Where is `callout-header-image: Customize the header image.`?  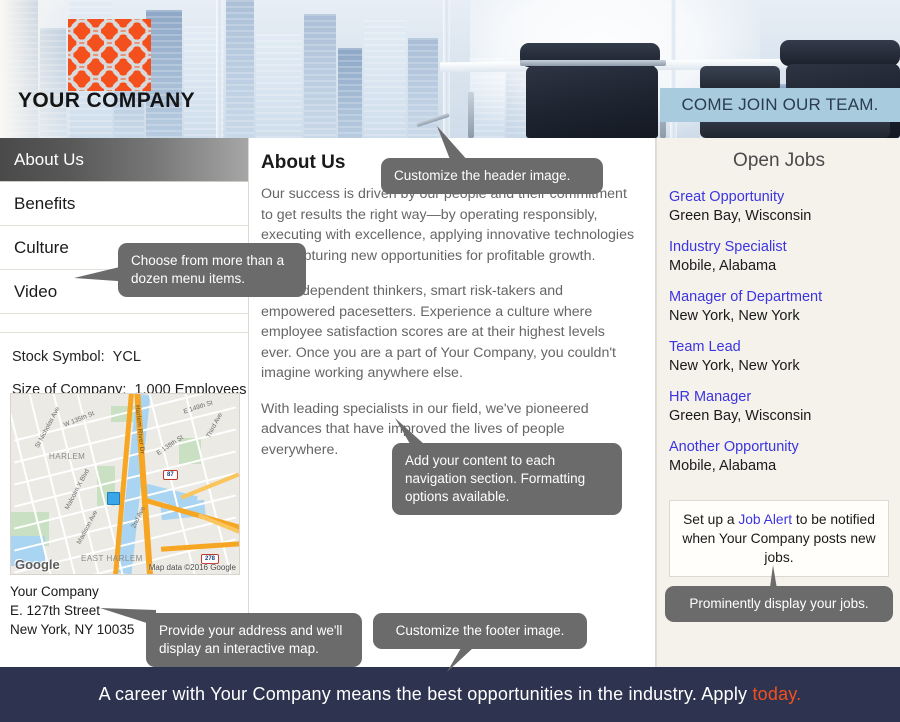 callout-header-image: Customize the header image. is located at coordinates (492, 176).